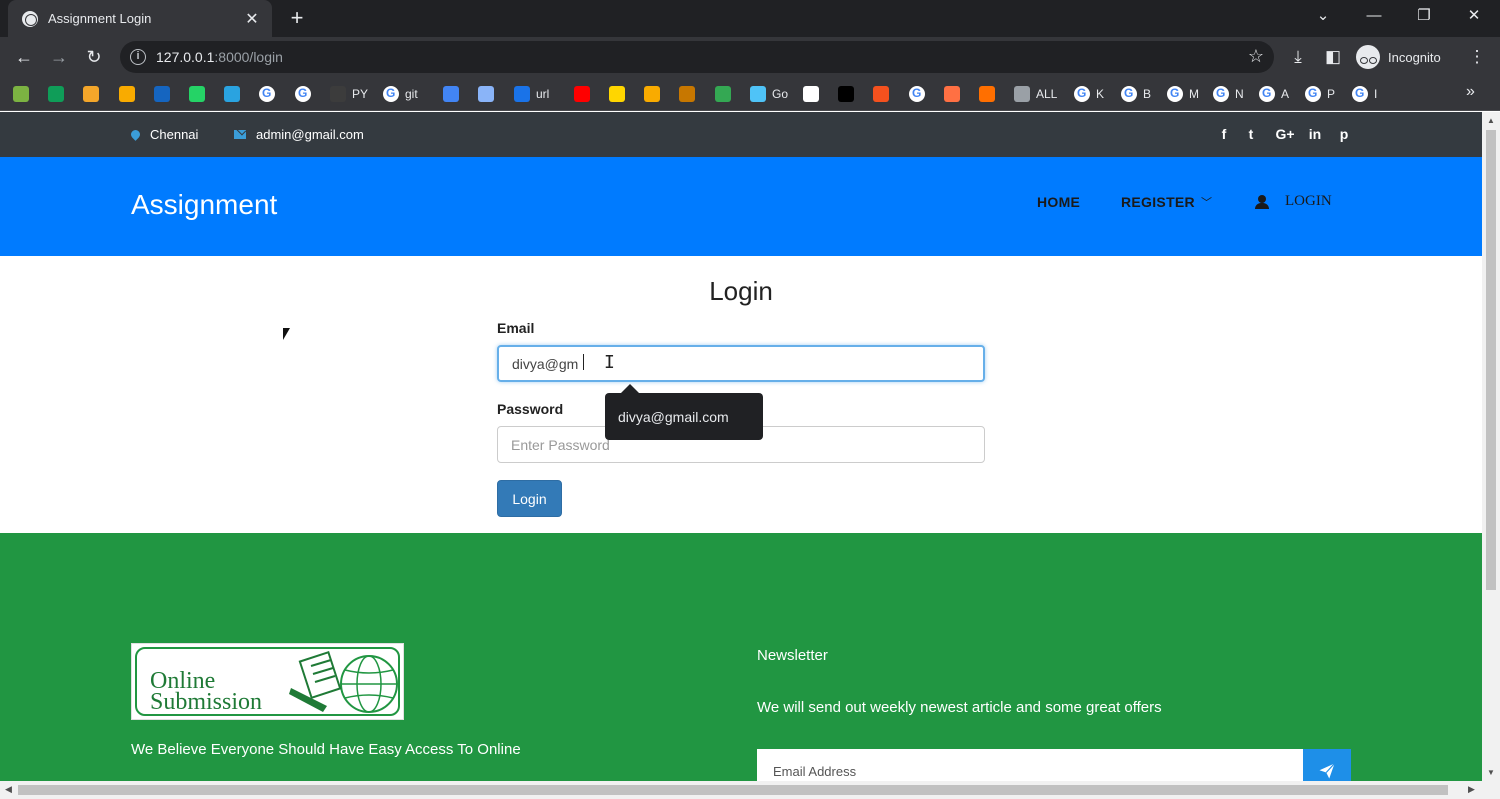 The width and height of the screenshot is (1500, 799). I want to click on bookmark-item: I, so click(1364, 94).